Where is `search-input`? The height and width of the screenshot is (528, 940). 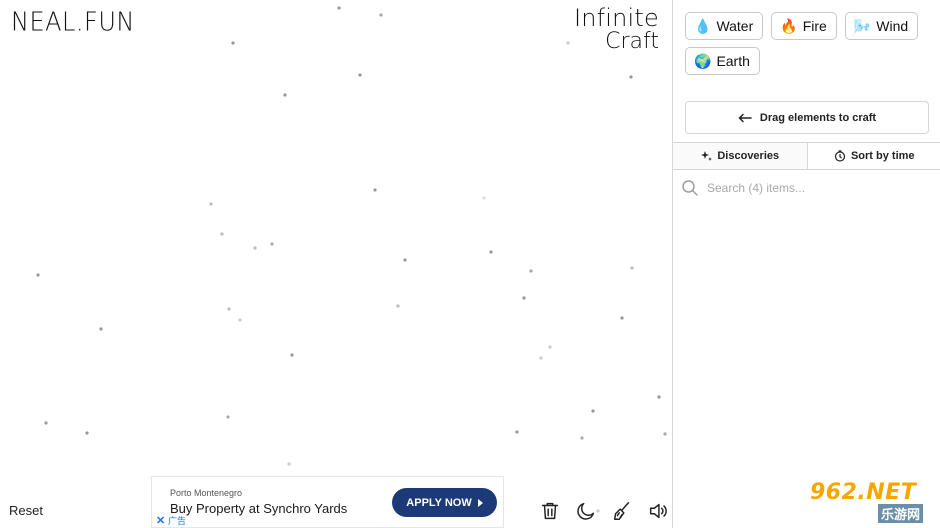 search-input is located at coordinates (807, 188).